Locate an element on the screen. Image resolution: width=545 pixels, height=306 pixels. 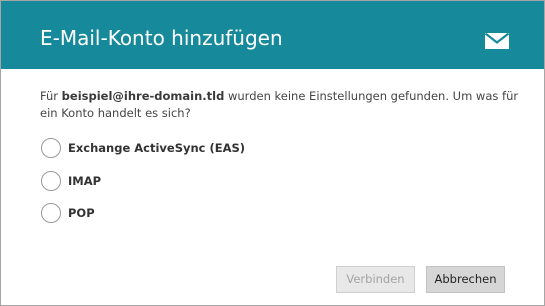
cancel-button: Abbrechen is located at coordinates (465, 279).